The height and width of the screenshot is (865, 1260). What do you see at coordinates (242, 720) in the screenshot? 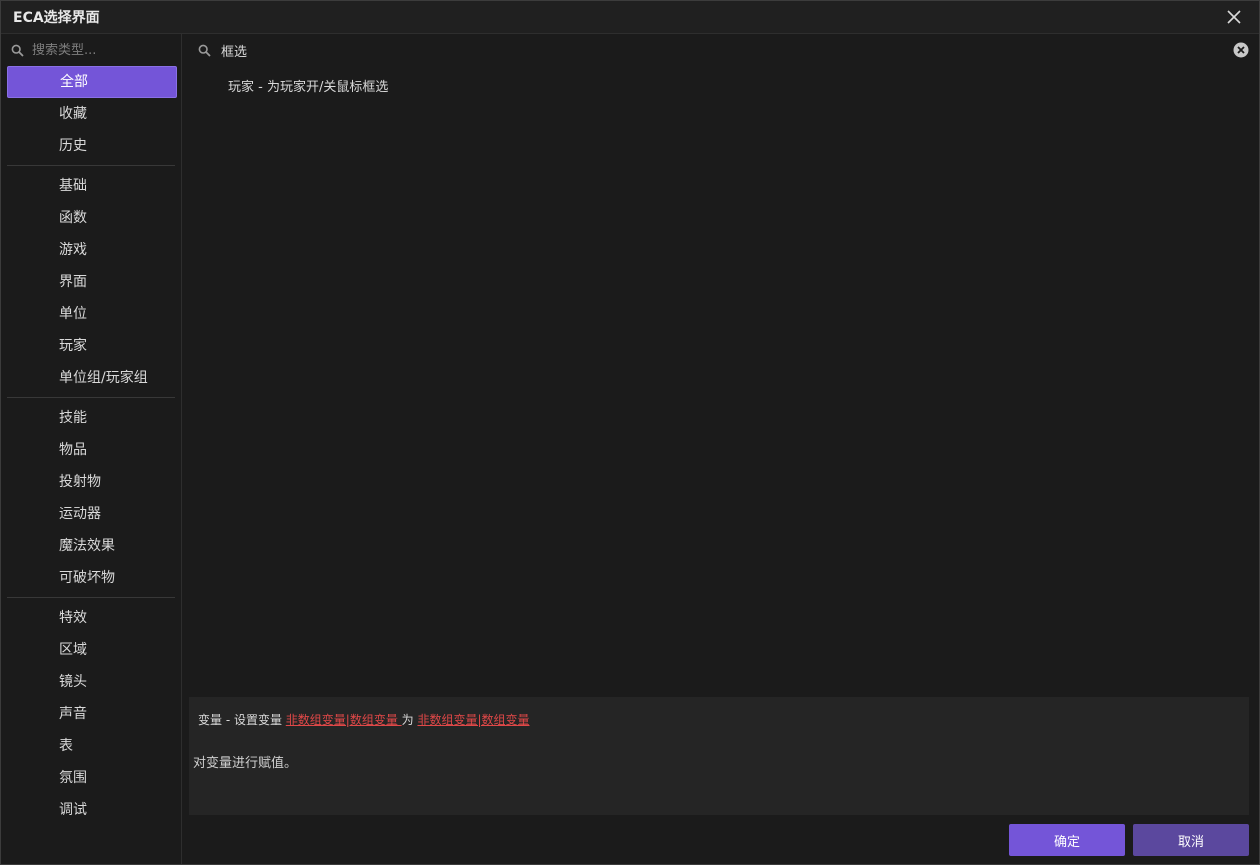
I see `signature-prefix: 变量 - 设置变量` at bounding box center [242, 720].